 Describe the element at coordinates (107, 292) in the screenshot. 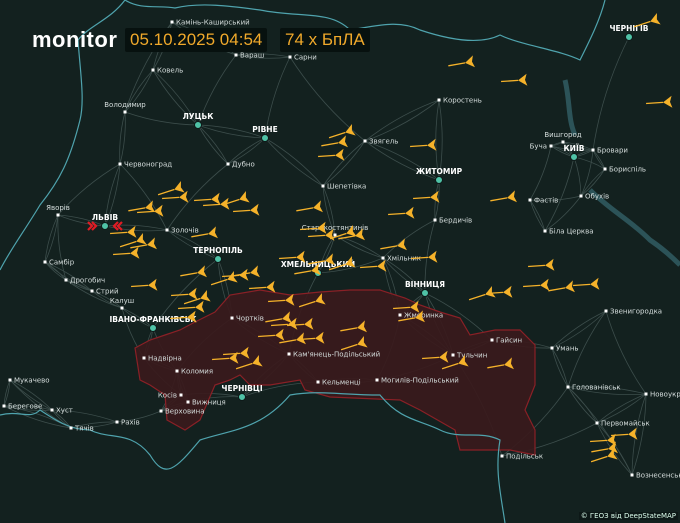

I see `city-label: Стрий` at that location.